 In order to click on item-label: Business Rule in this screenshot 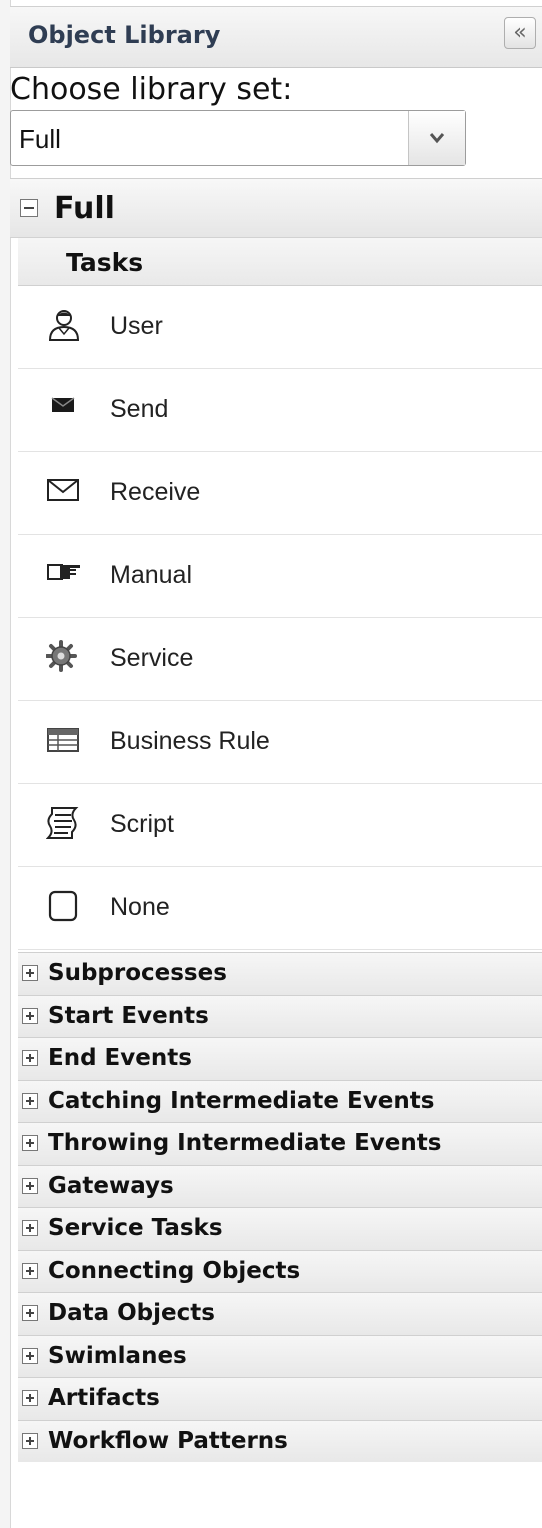, I will do `click(190, 741)`.